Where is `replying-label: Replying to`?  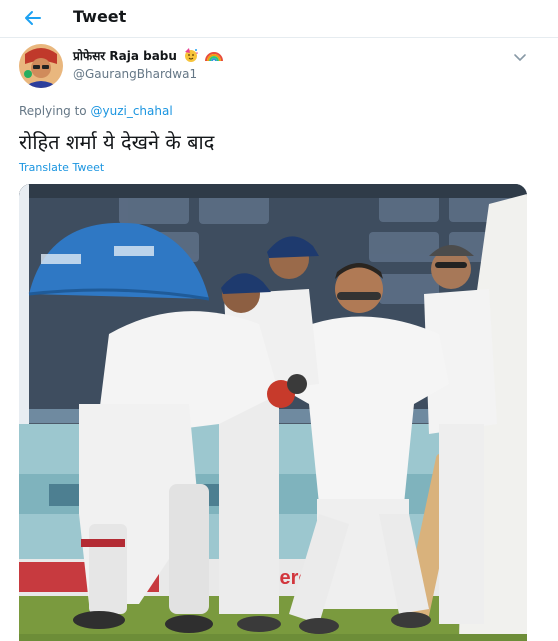 replying-label: Replying to is located at coordinates (53, 111).